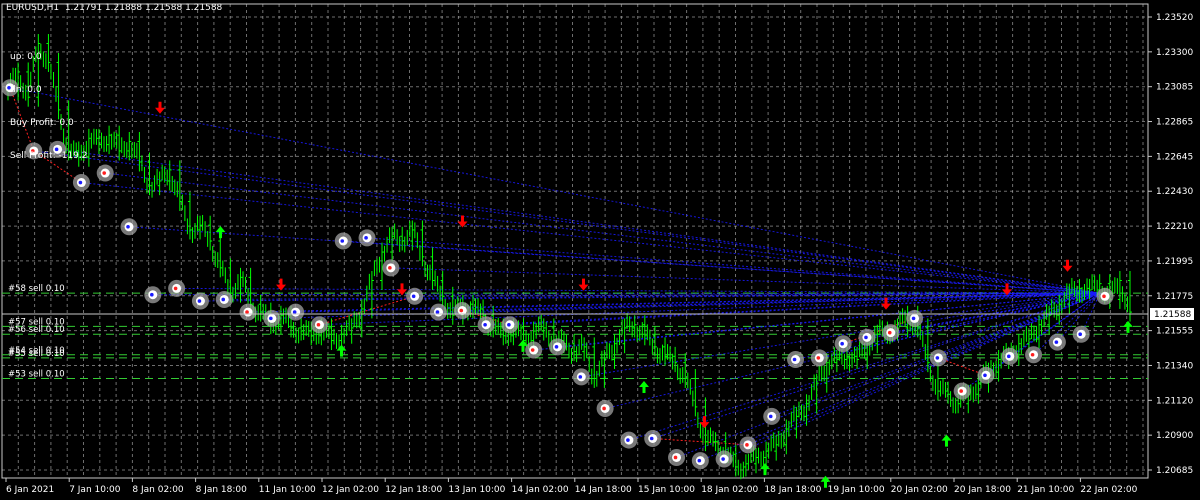  What do you see at coordinates (1174, 88) in the screenshot?
I see `y-tick-label: 1.23085` at bounding box center [1174, 88].